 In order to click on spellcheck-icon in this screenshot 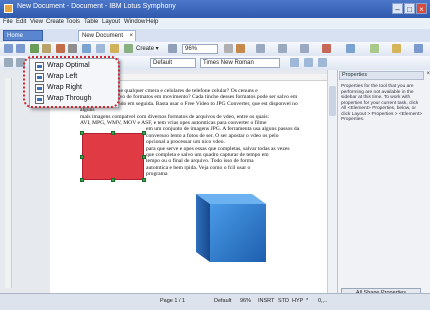, I will do `click(86, 48)`.